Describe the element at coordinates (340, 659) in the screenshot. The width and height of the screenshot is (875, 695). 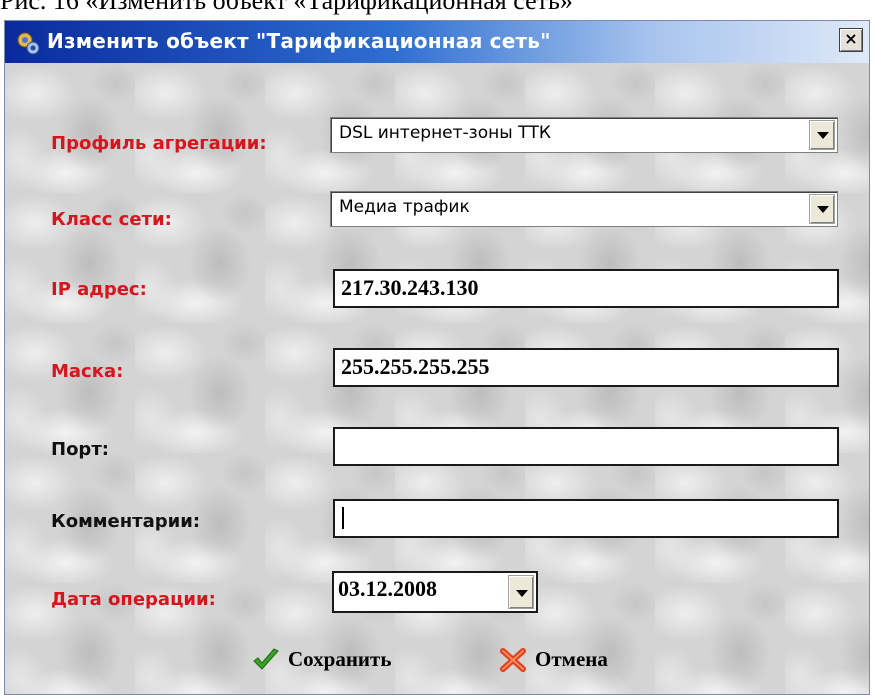
I see `save-button-label: Сохранить` at that location.